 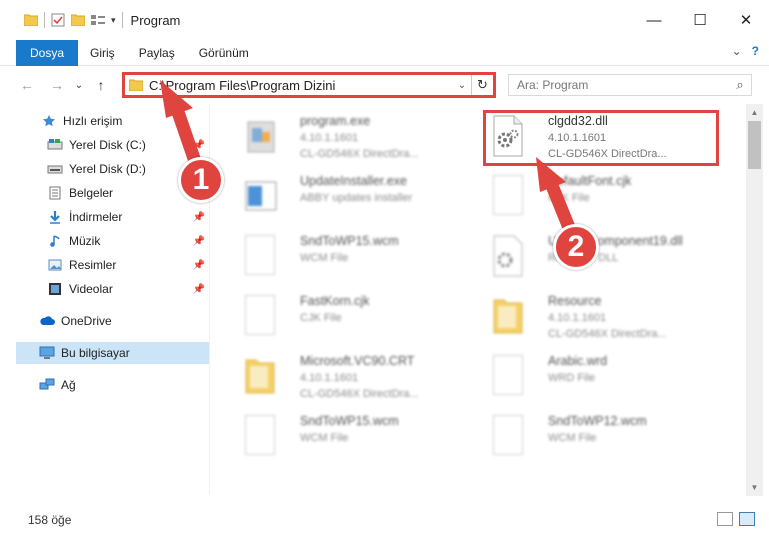 I want to click on search-box: Ara: Program ⌕, so click(x=630, y=85).